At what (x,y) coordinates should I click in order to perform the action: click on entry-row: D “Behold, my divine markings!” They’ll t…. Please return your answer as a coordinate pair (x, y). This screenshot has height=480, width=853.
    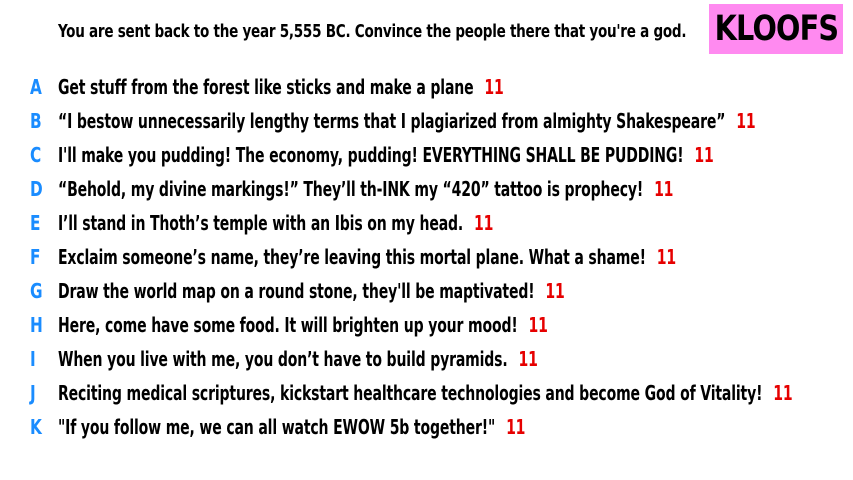
    Looking at the image, I should click on (426, 189).